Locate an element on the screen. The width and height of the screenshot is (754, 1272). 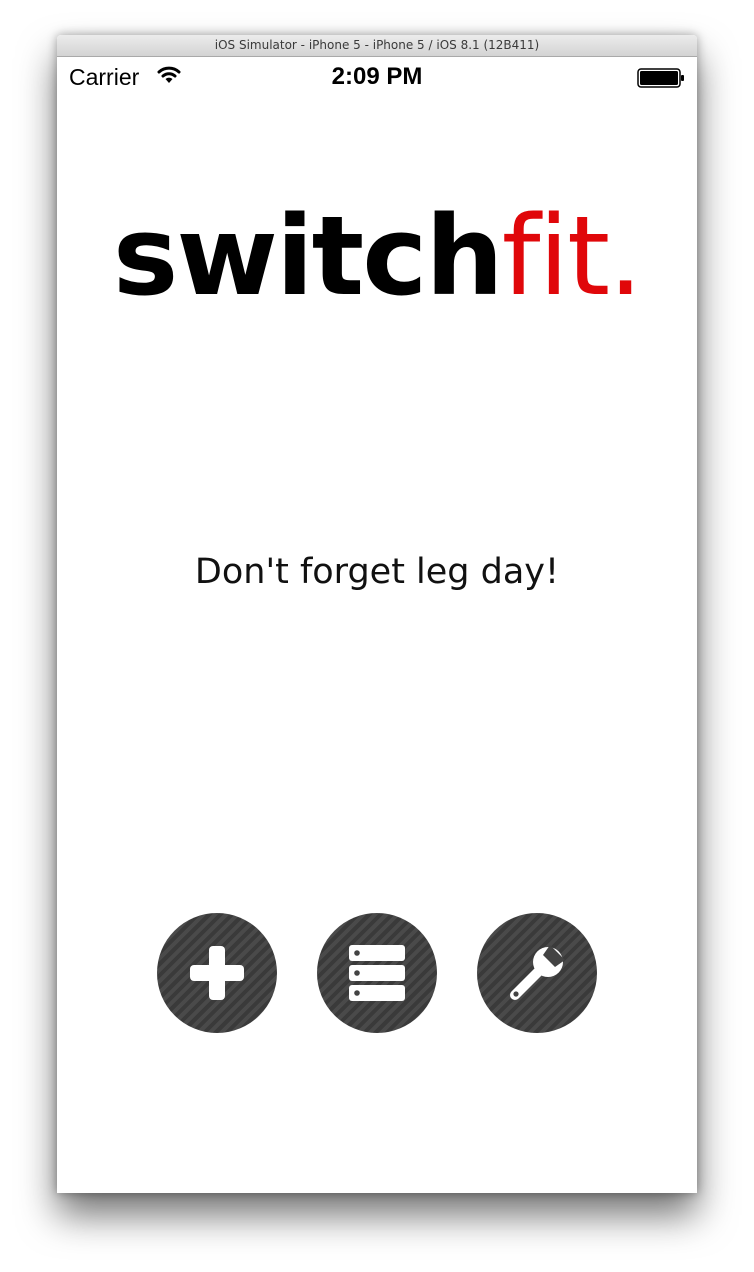
list-button is located at coordinates (377, 973).